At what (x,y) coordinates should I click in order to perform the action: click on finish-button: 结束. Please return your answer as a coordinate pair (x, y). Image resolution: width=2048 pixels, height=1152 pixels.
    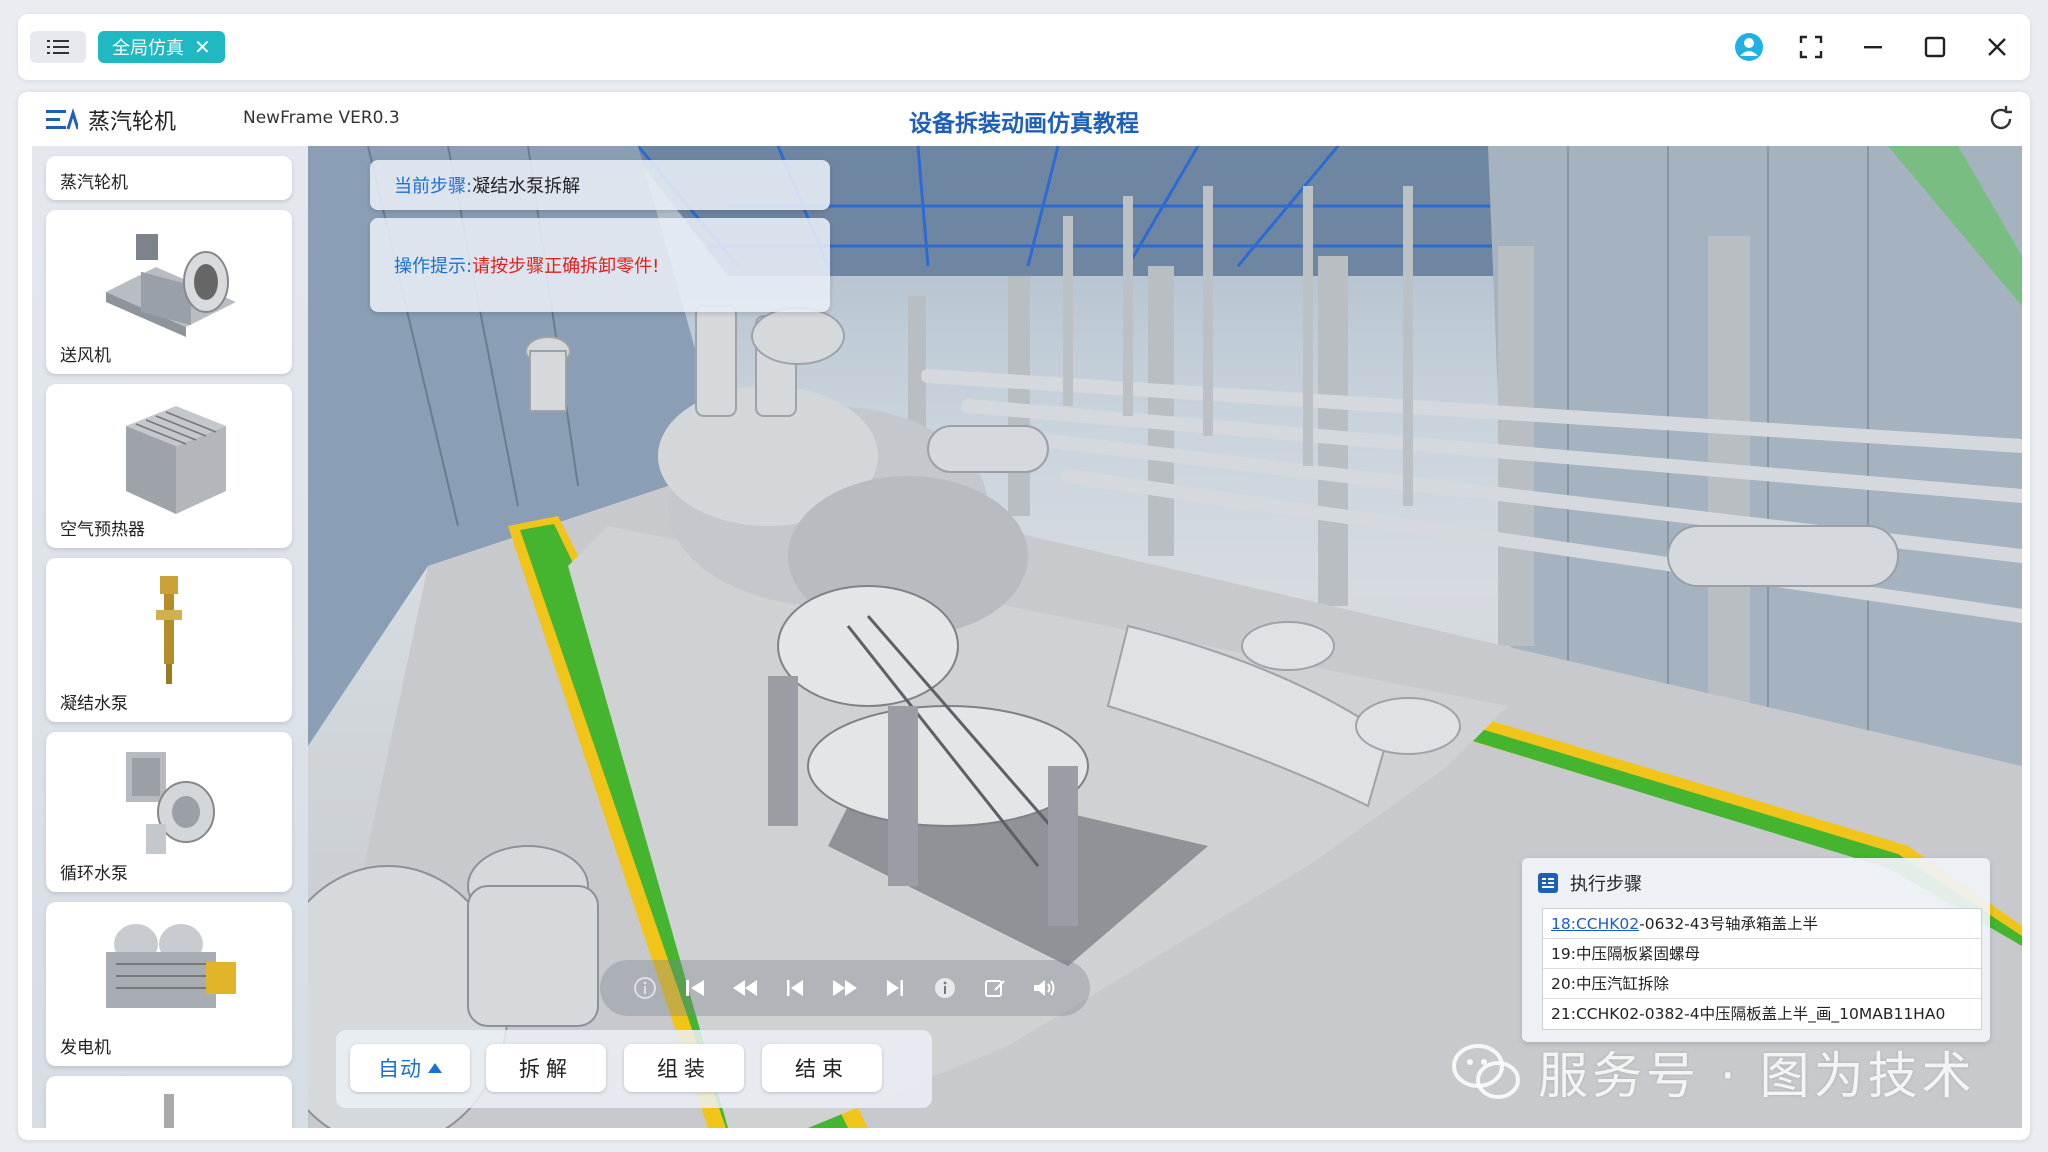
    Looking at the image, I should click on (822, 1068).